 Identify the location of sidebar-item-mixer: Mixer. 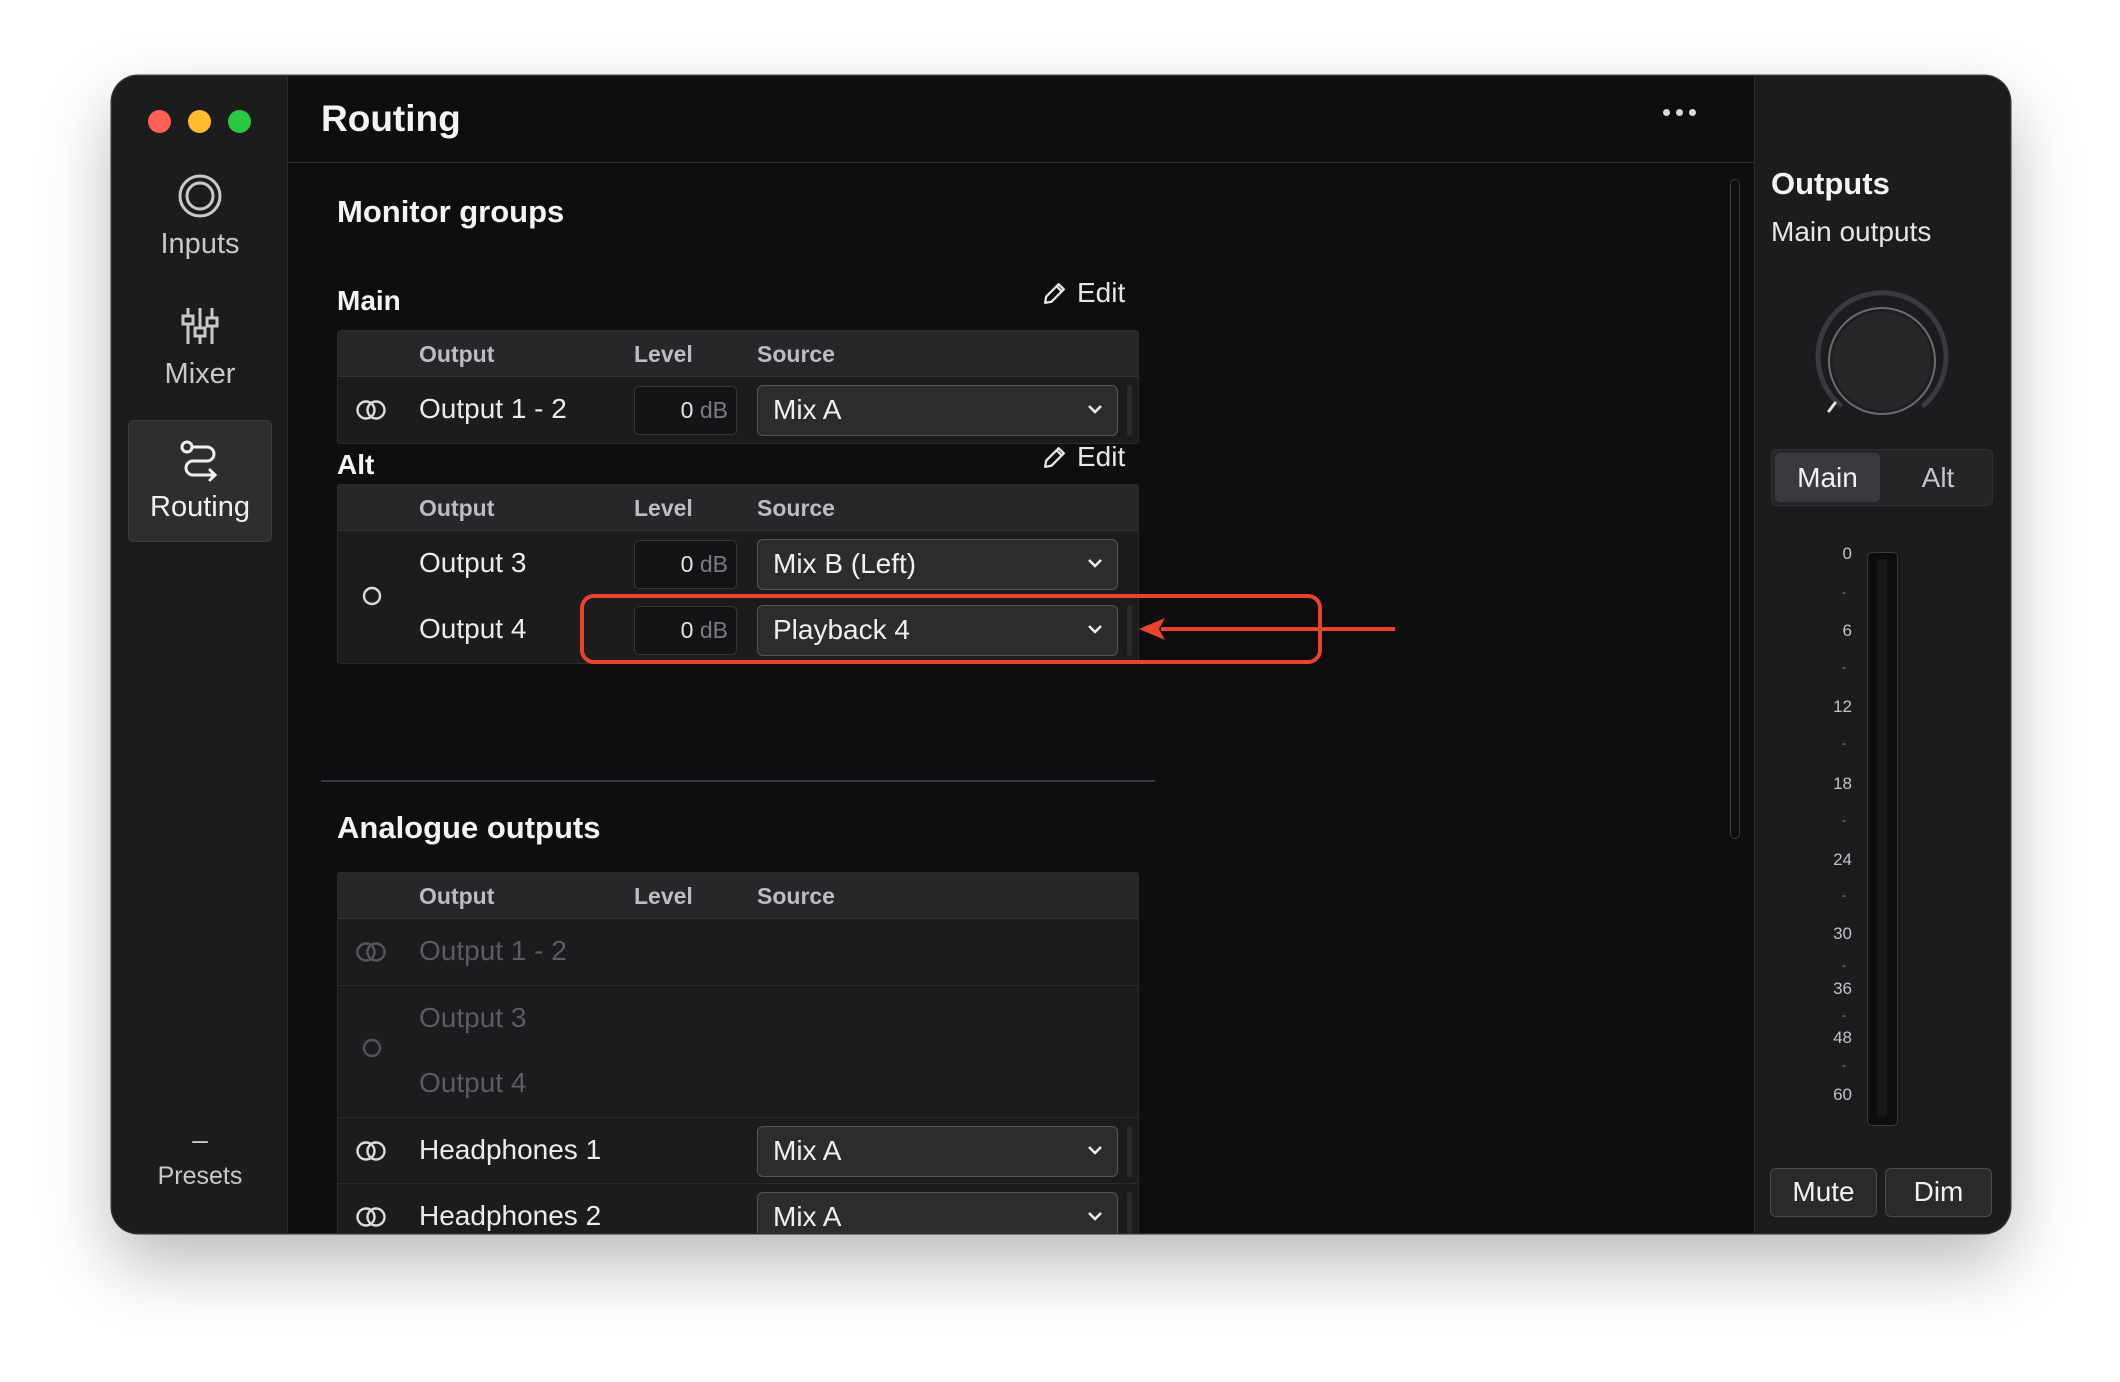
(200, 363).